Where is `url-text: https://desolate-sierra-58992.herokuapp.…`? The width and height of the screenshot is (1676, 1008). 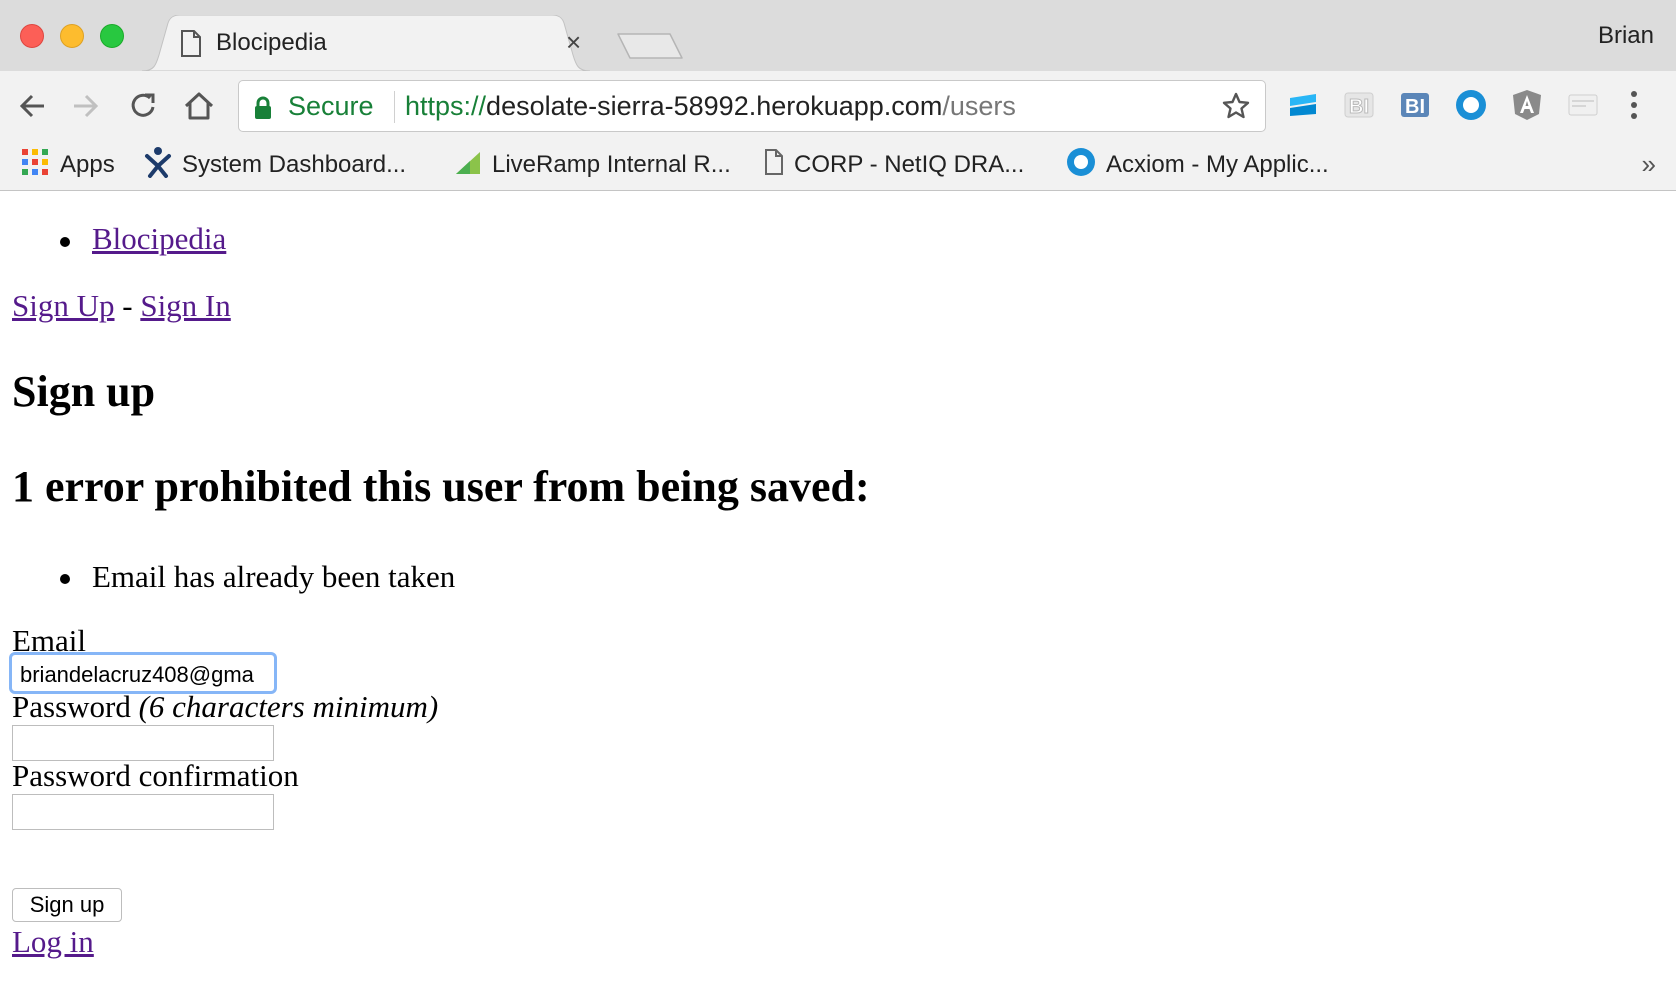
url-text: https://desolate-sierra-58992.herokuapp.… is located at coordinates (710, 106).